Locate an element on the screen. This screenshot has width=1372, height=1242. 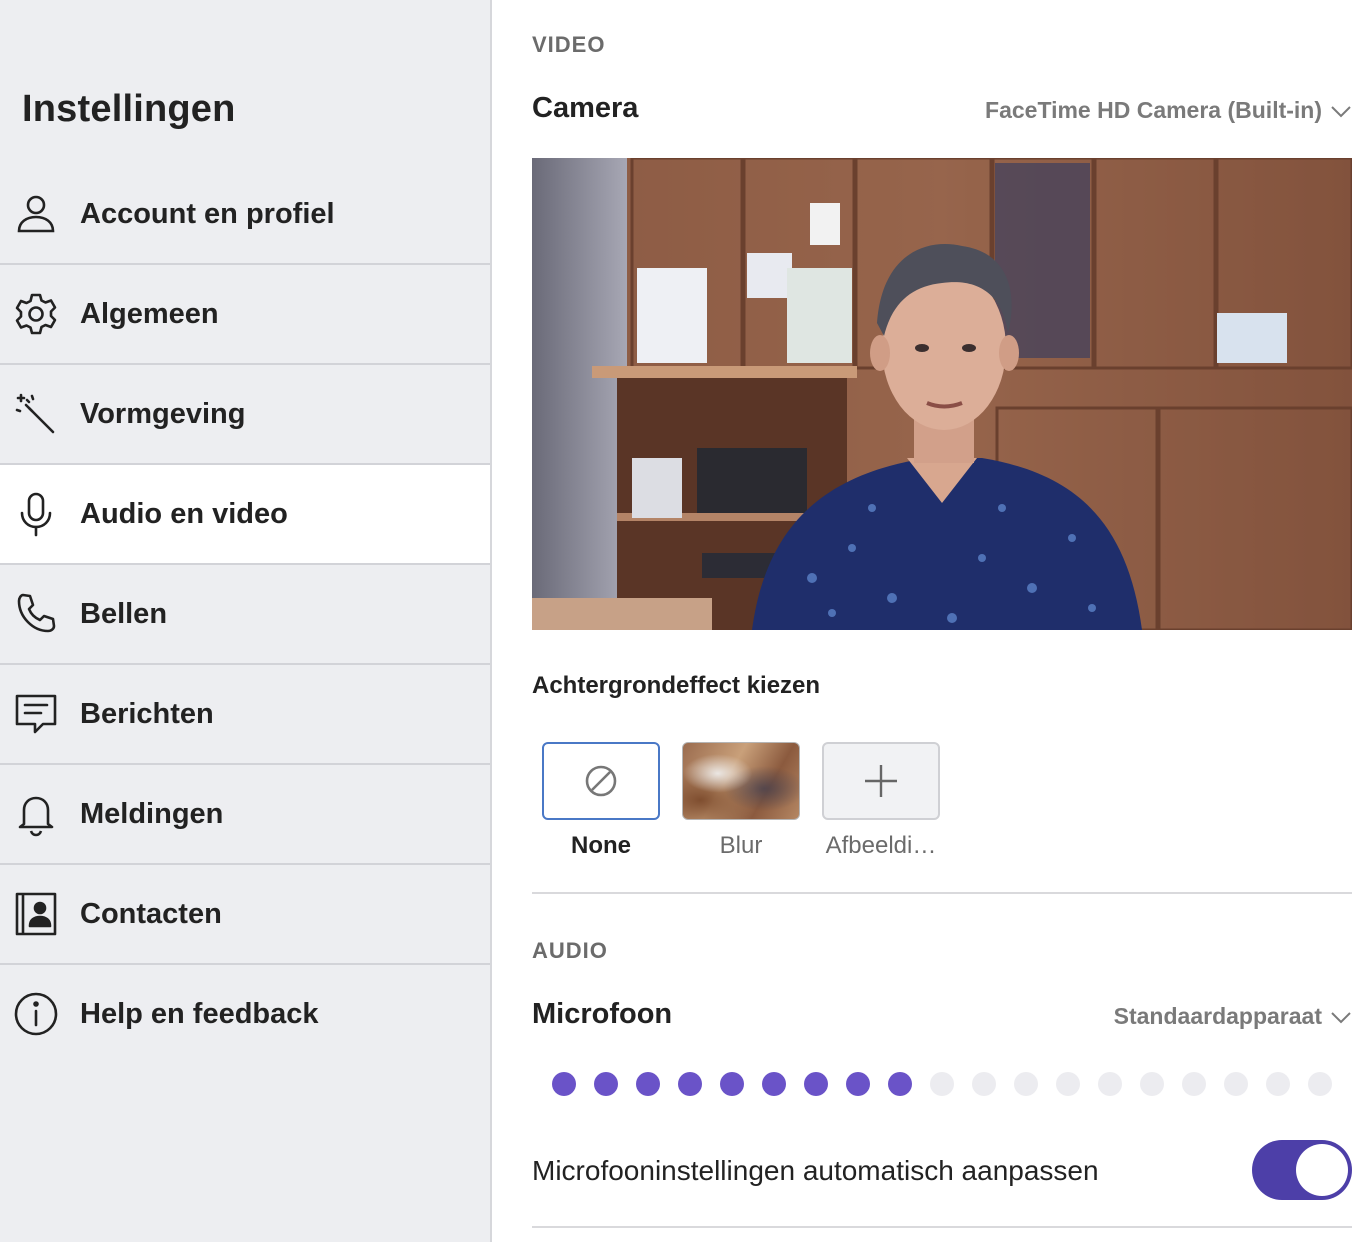
effect-option-blur: Blur is located at coordinates (741, 801).